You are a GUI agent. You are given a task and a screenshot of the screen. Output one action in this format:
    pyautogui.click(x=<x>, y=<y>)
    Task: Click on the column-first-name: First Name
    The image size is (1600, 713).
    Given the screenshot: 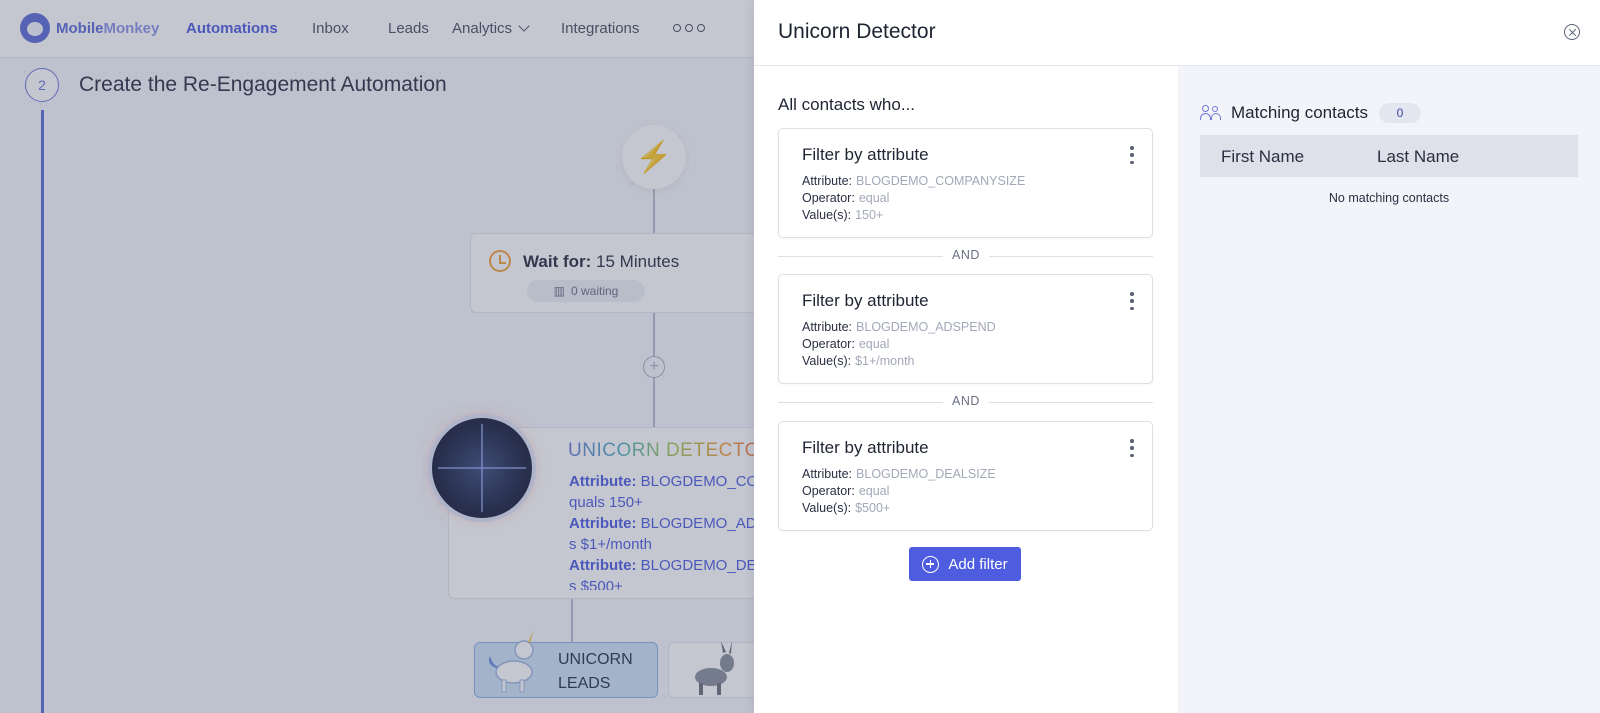 What is the action you would take?
    pyautogui.click(x=1262, y=157)
    